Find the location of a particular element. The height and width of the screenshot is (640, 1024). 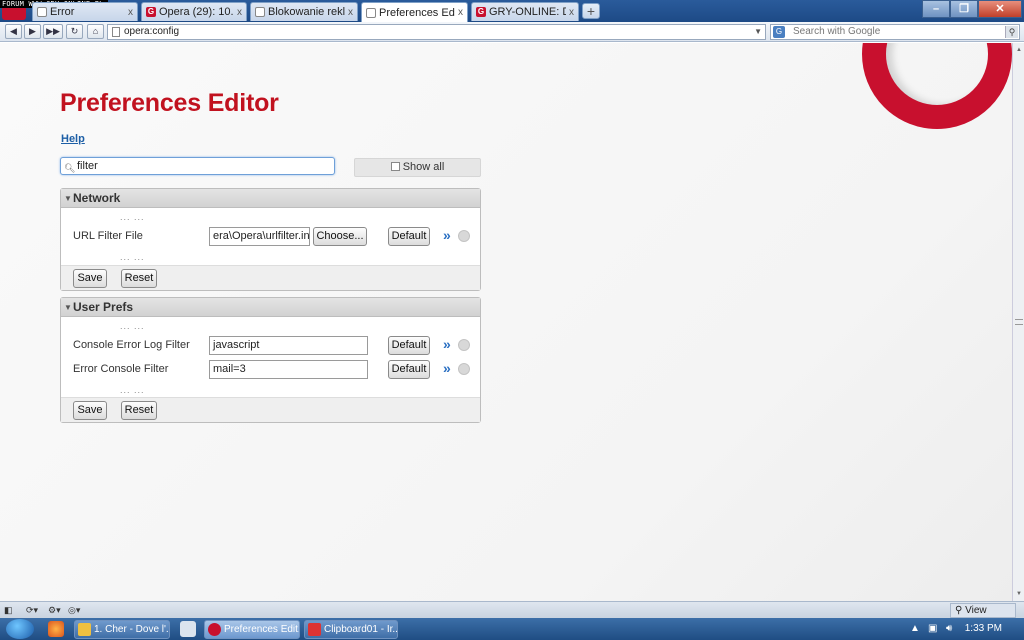

tab-label: Error is located at coordinates (62, 12).